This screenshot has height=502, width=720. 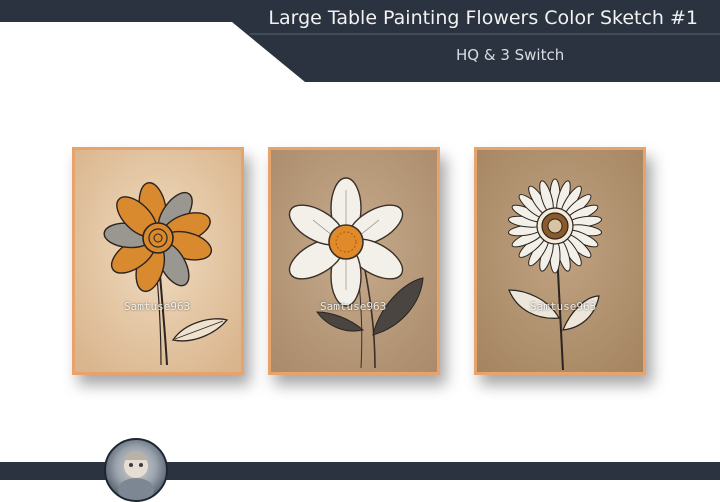 I want to click on avatar-portrait, so click(x=136, y=475).